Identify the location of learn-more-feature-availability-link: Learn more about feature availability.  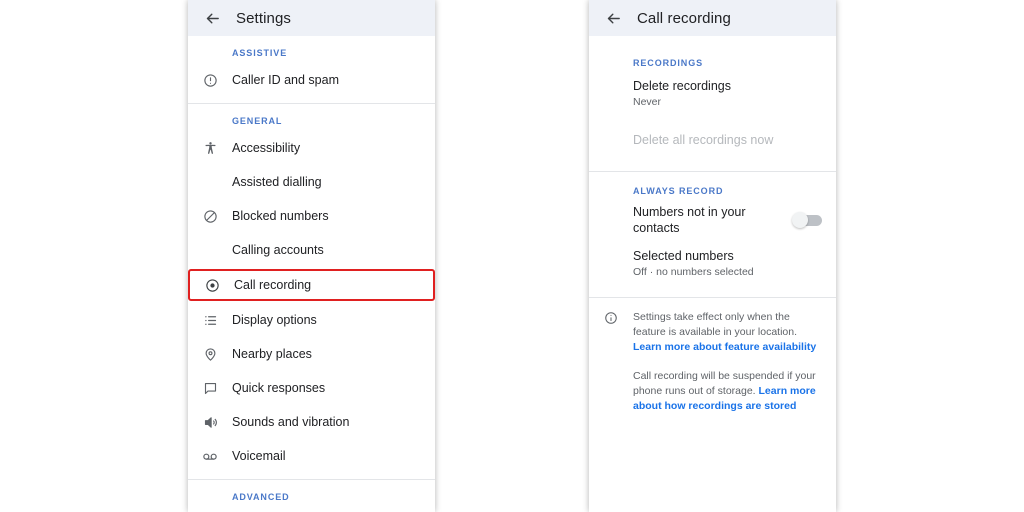
(724, 347).